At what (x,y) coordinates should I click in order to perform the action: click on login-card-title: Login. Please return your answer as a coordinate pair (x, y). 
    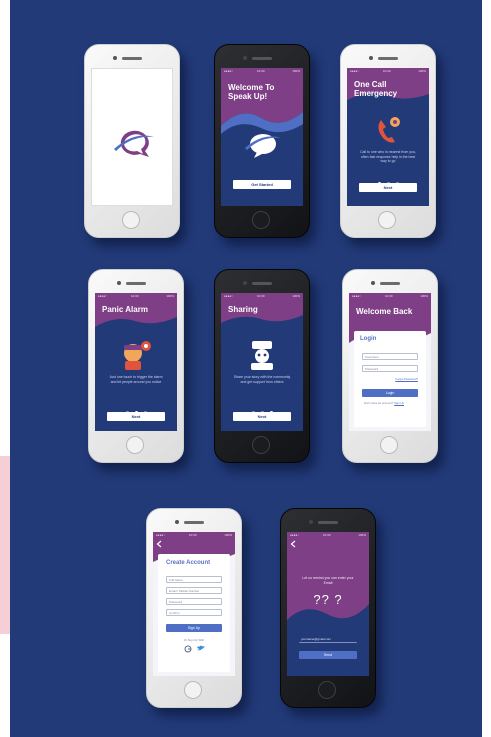
    Looking at the image, I should click on (368, 339).